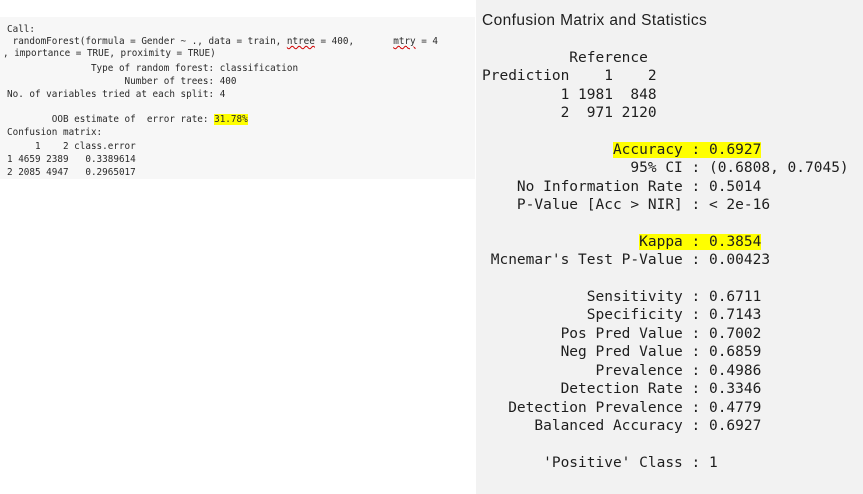 This screenshot has width=863, height=494. Describe the element at coordinates (55, 132) in the screenshot. I see `rf-confusion-matrix-label: Confusion matrix:` at that location.